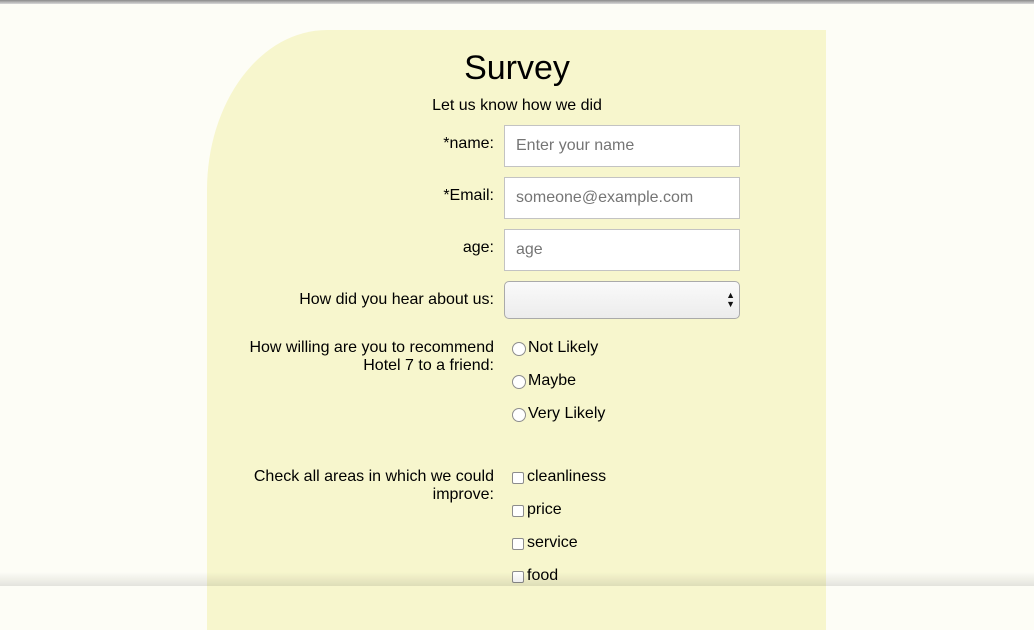 The height and width of the screenshot is (630, 1034). I want to click on page-subtitle: Let us know how we did, so click(517, 105).